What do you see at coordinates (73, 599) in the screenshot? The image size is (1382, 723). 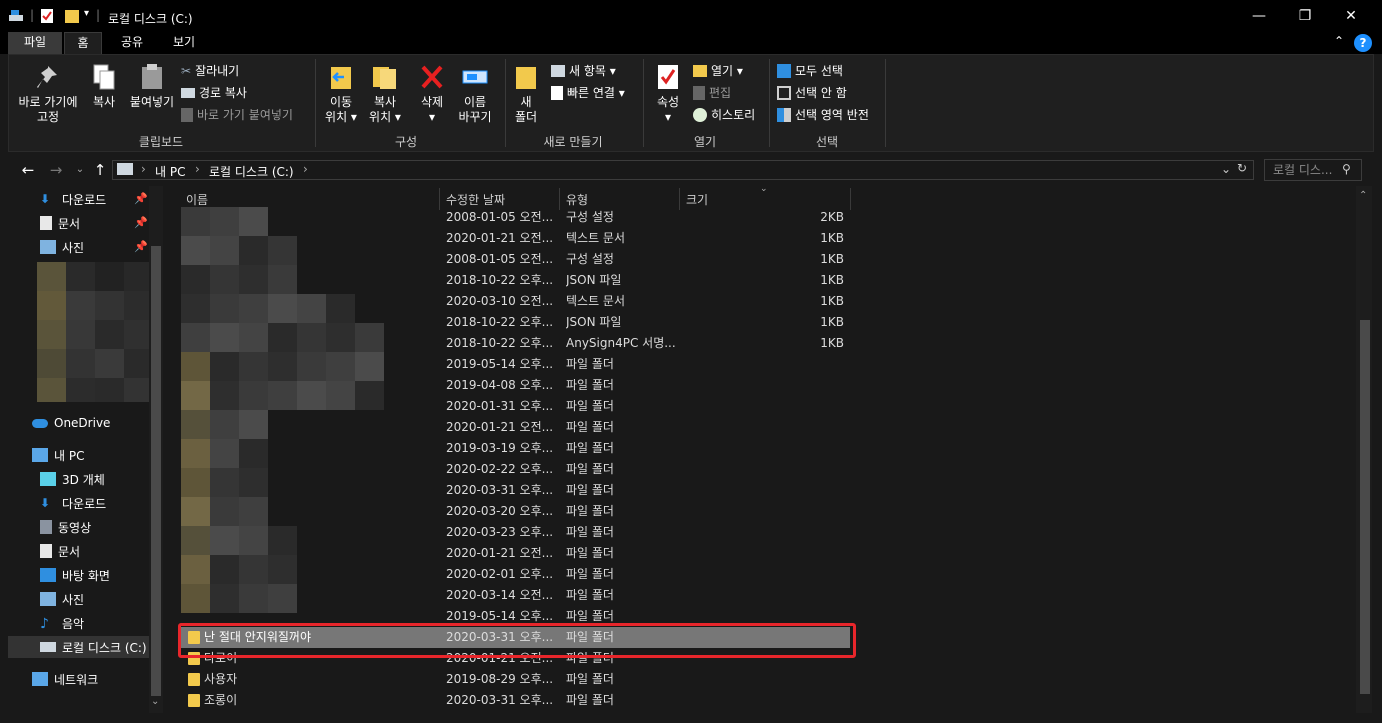 I see `nav-label: 사진` at bounding box center [73, 599].